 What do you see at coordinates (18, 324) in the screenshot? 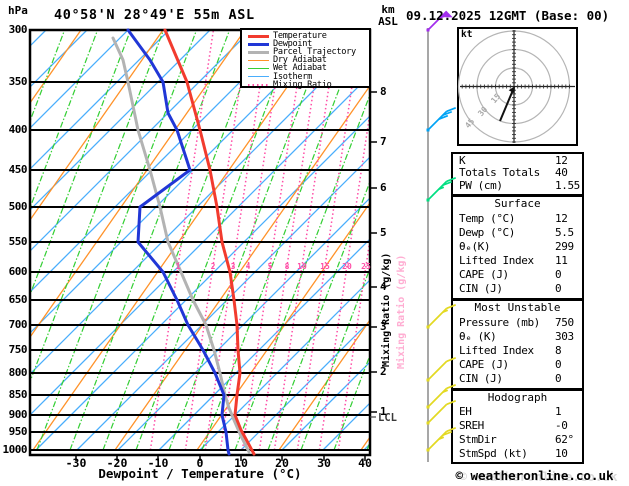
I see `pressure-tick-label: 700` at bounding box center [18, 324].